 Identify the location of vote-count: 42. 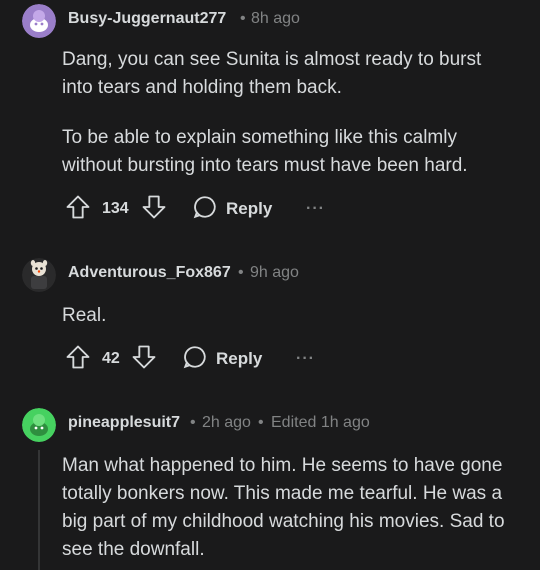
(111, 358).